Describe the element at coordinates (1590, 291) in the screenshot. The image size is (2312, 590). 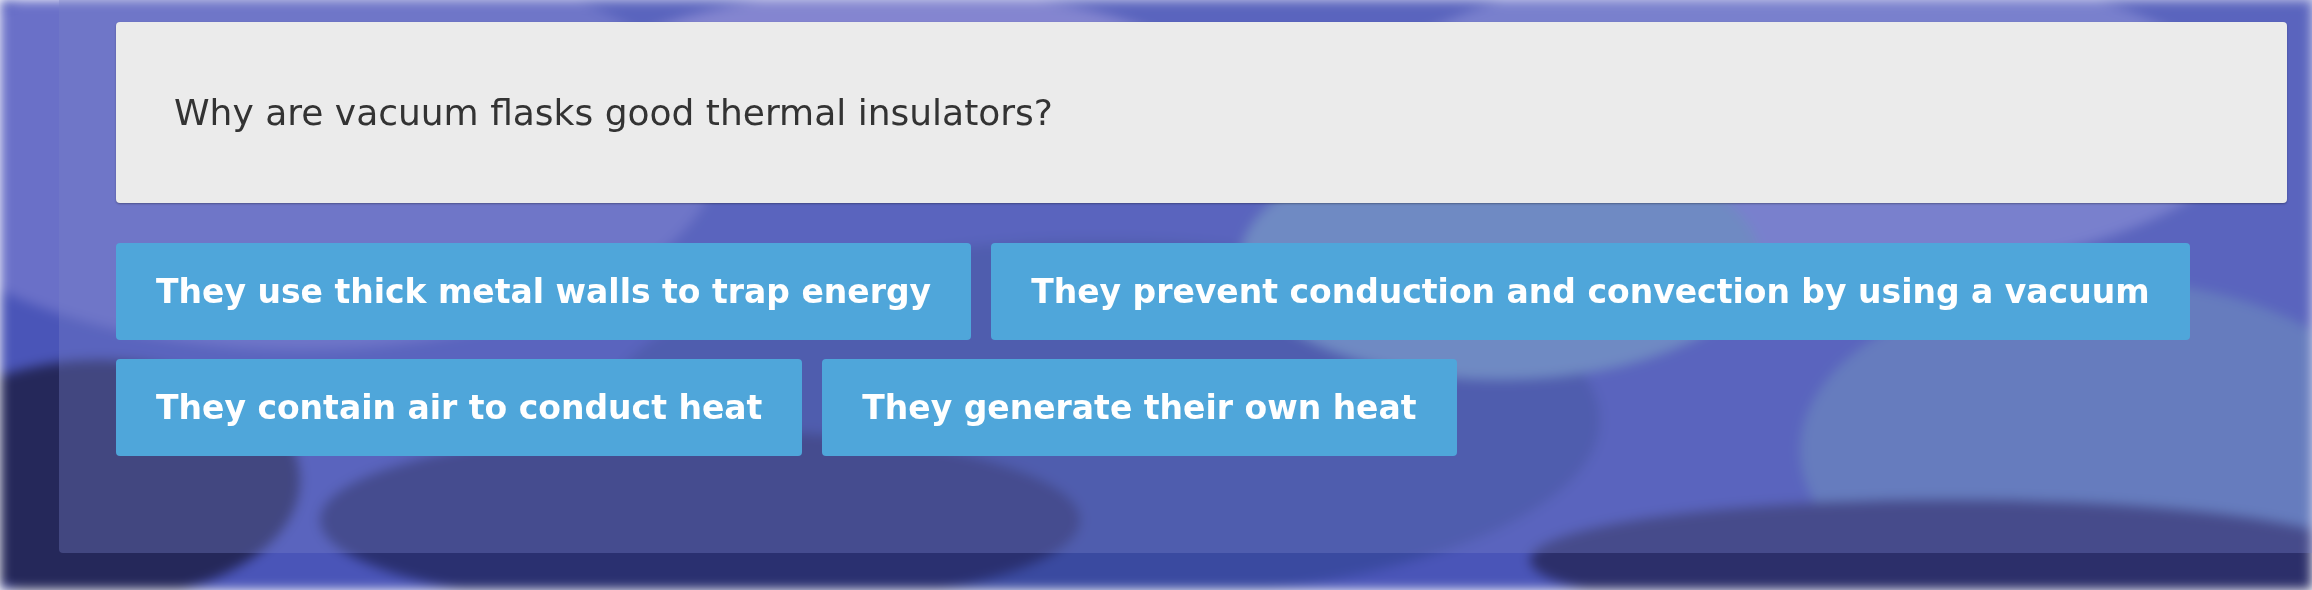
I see `answer-button: They prevent conduction and convection by using a vacuum` at that location.